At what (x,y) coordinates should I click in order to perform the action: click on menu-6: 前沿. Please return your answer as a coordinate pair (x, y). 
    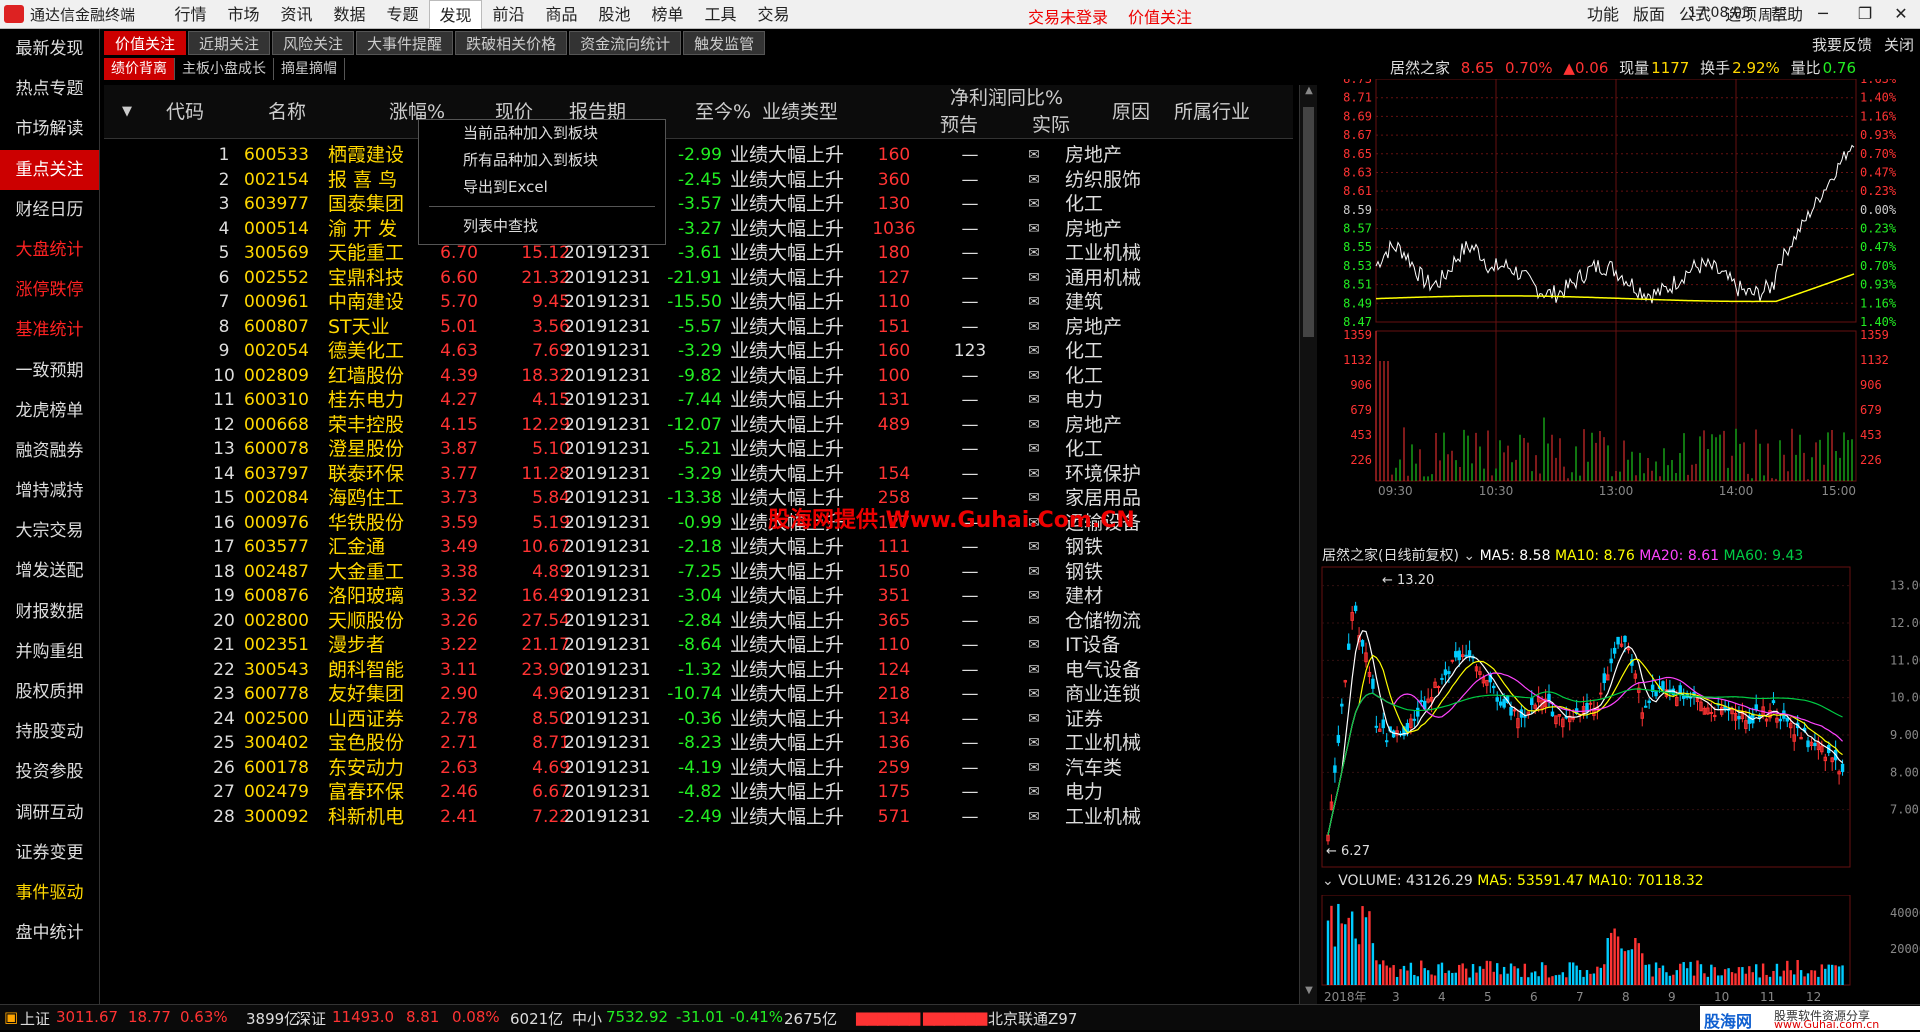
    Looking at the image, I should click on (508, 14).